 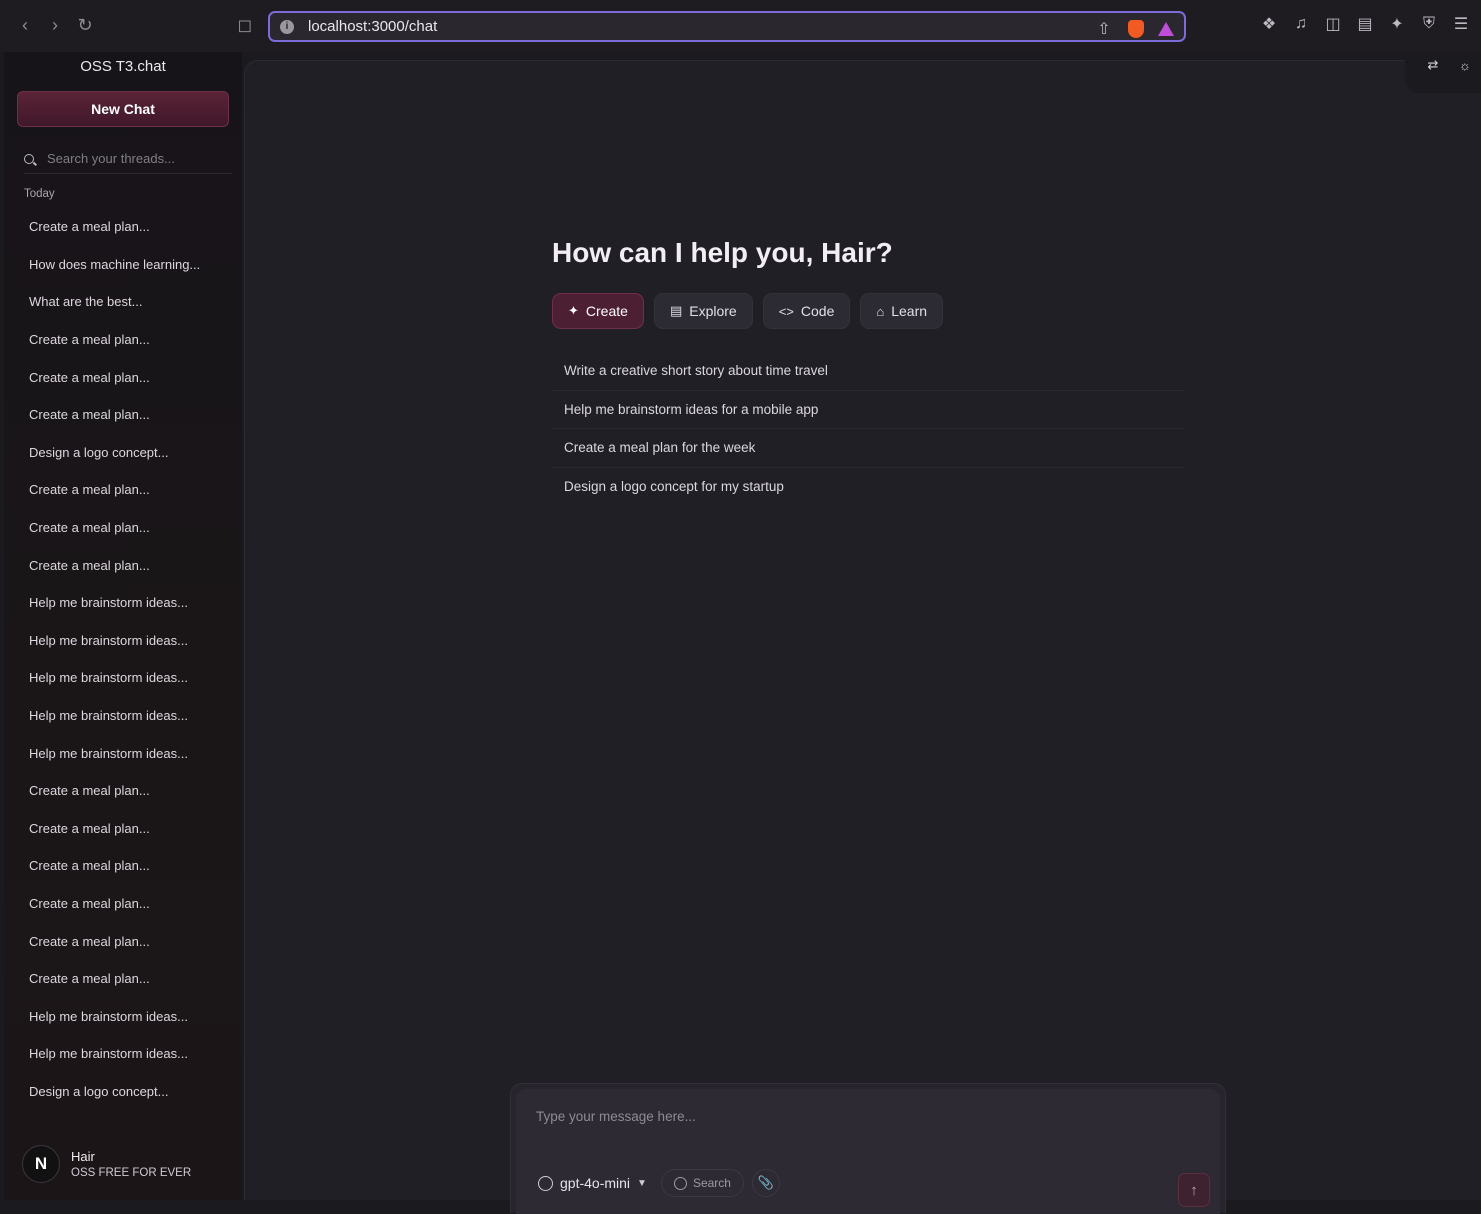 What do you see at coordinates (868, 448) in the screenshot?
I see `suggestion-item: Create a meal plan for the week` at bounding box center [868, 448].